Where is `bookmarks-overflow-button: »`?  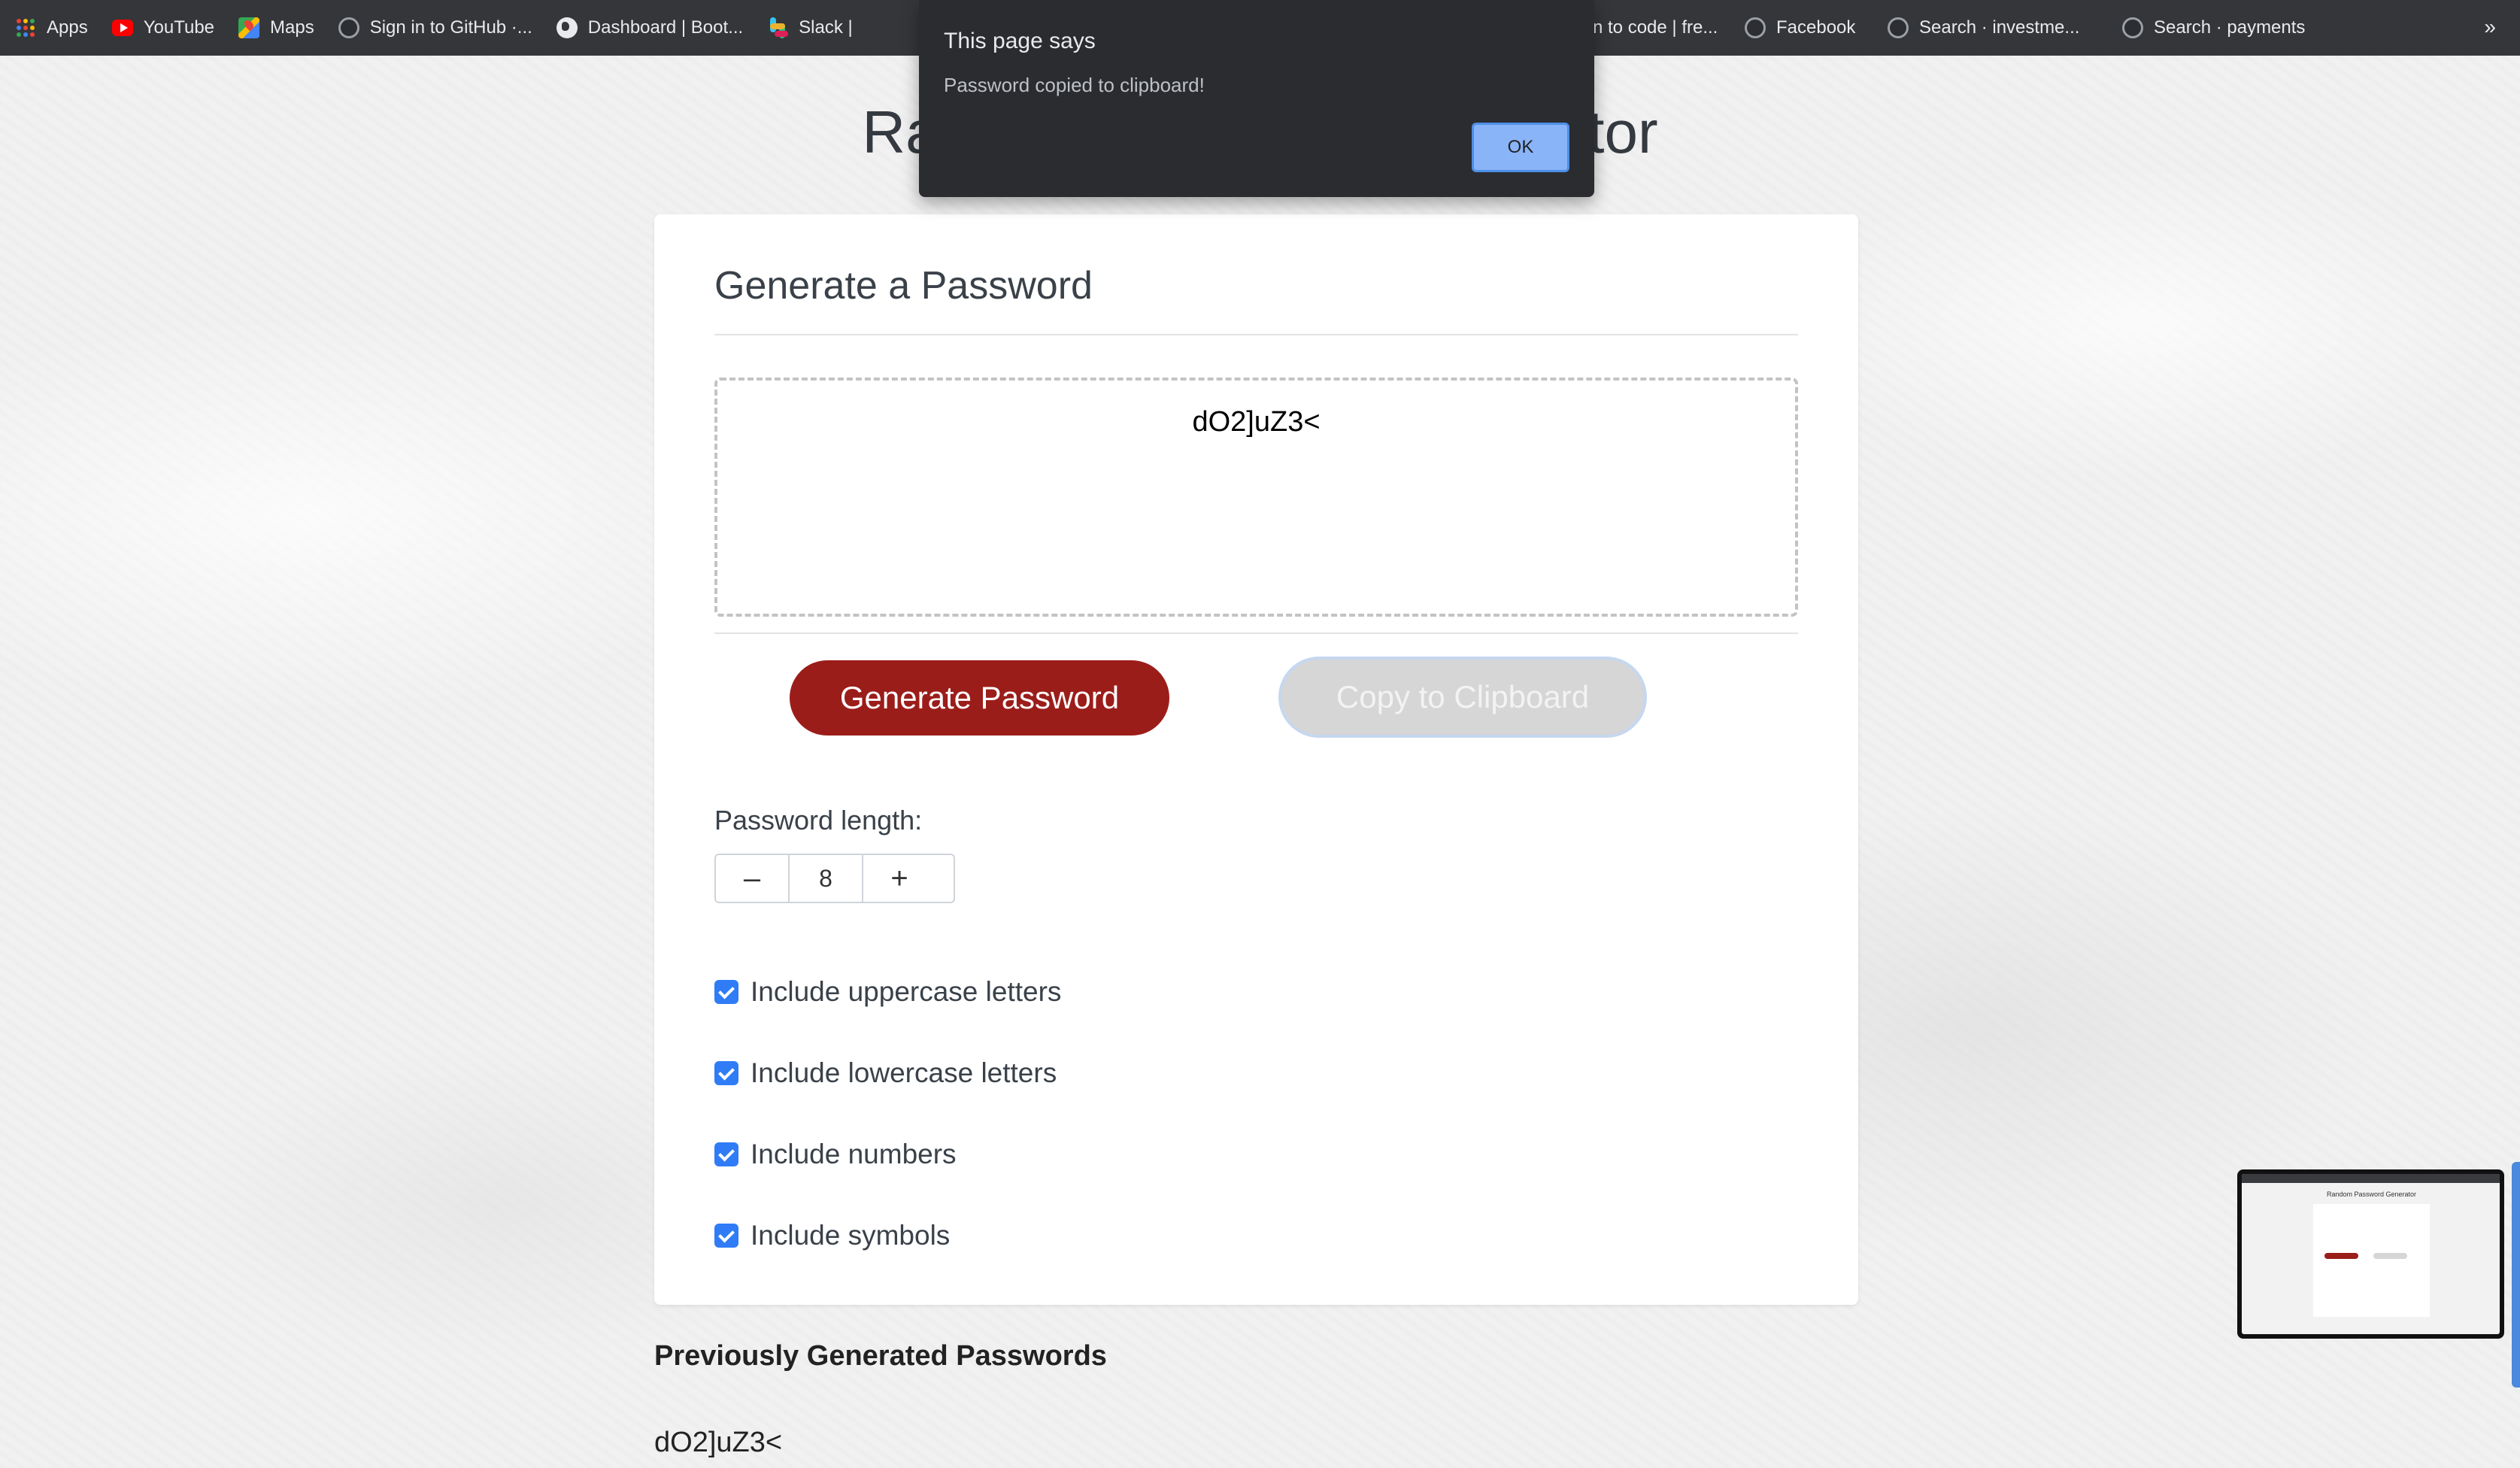 bookmarks-overflow-button: » is located at coordinates (2490, 27).